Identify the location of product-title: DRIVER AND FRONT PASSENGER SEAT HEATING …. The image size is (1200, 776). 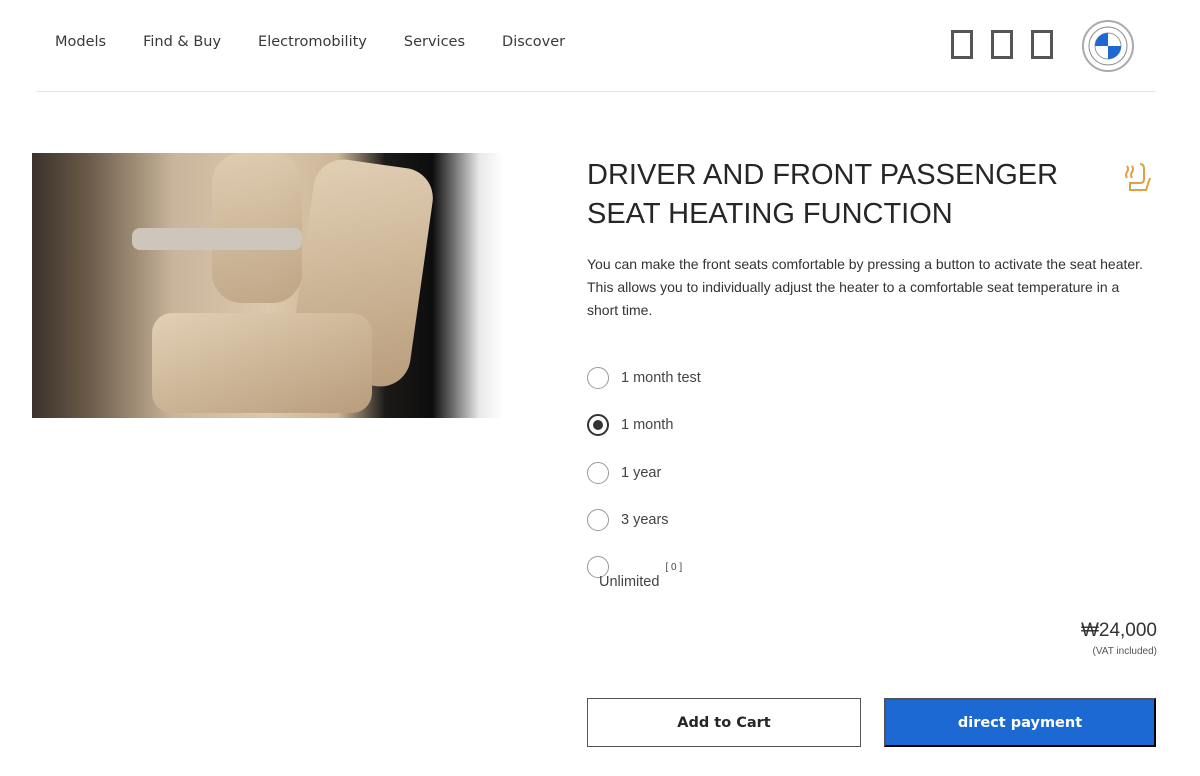
(823, 194).